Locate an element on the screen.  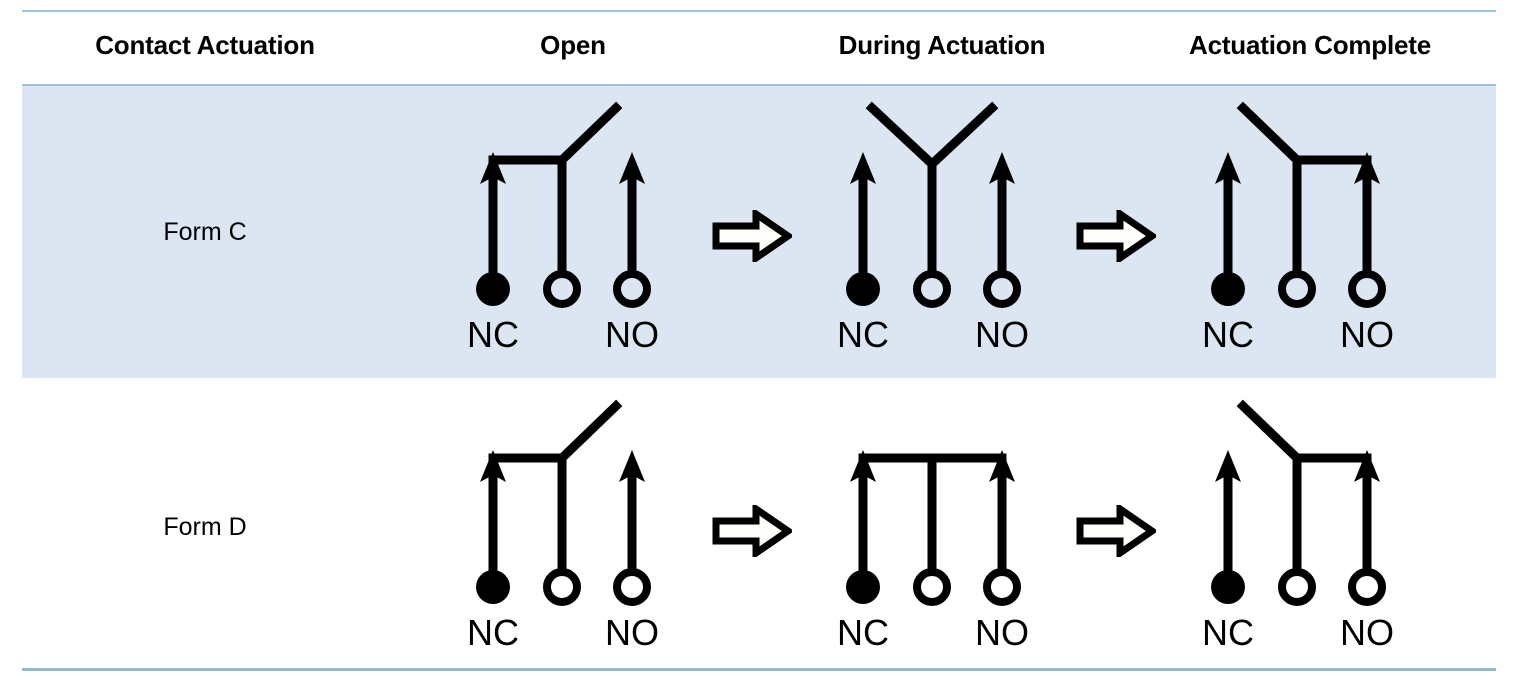
column-header-during-actuation: During Actuation is located at coordinates (942, 45).